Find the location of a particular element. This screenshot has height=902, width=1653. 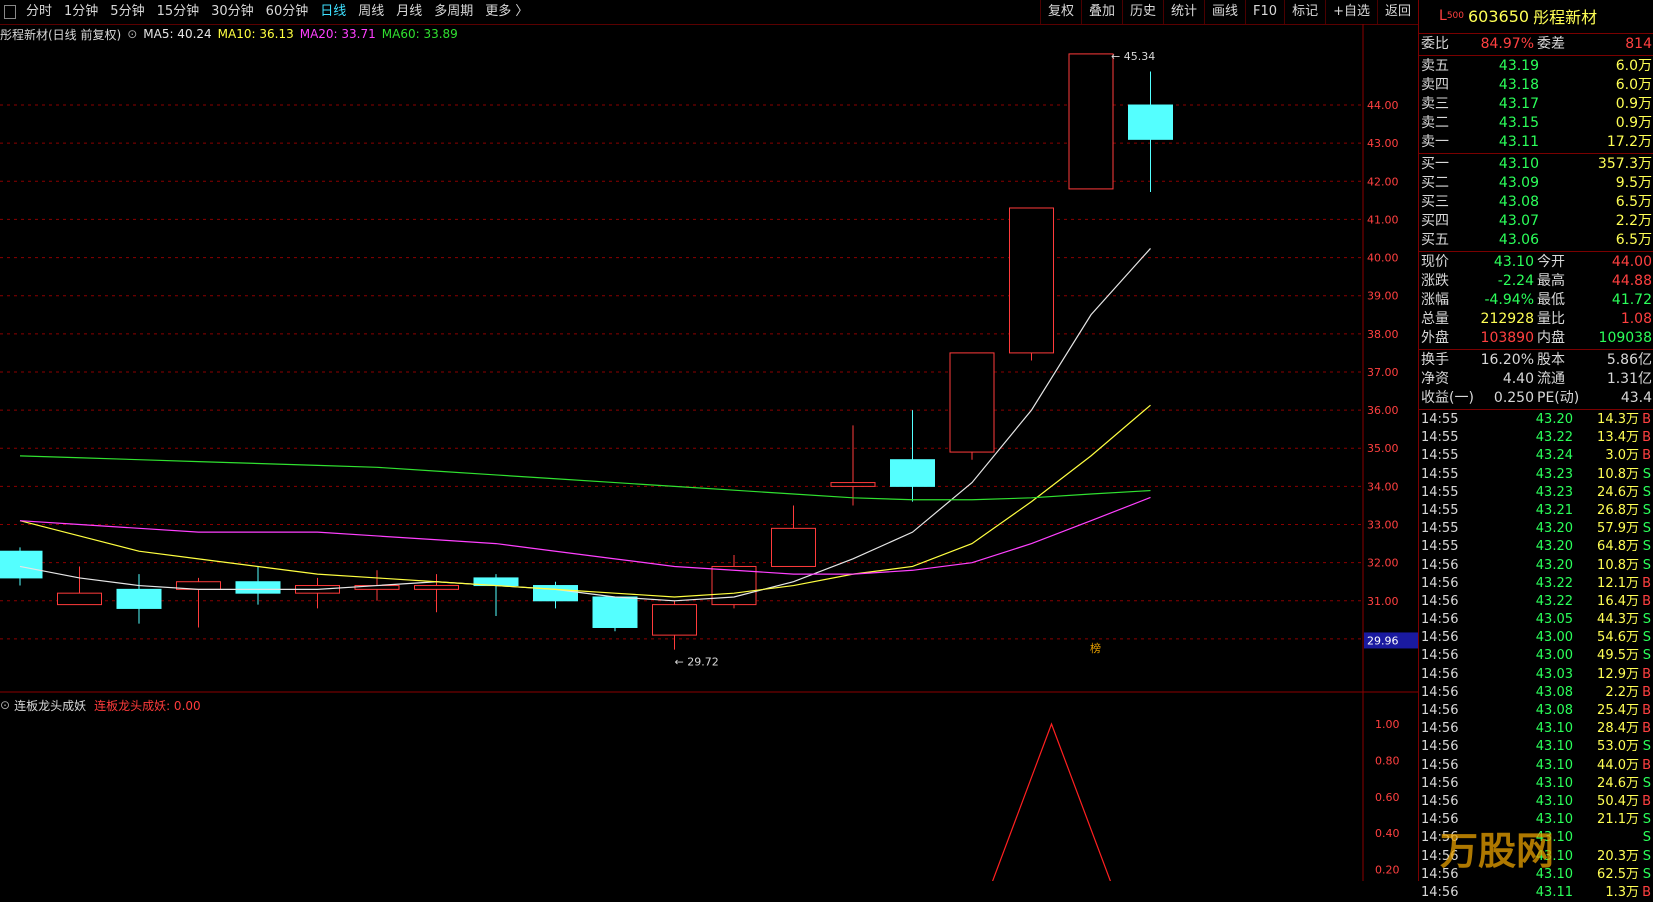

price-axis-label: 37.00 is located at coordinates (1383, 372).